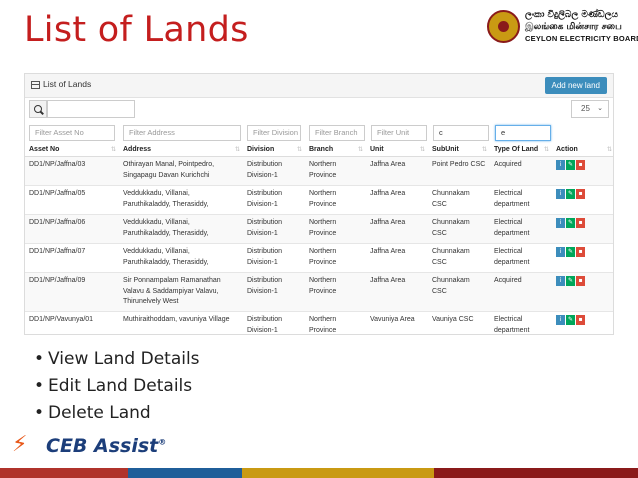 The width and height of the screenshot is (638, 478). What do you see at coordinates (72, 292) in the screenshot?
I see `cell-asset: DD1/NP/Jaffna/09` at bounding box center [72, 292].